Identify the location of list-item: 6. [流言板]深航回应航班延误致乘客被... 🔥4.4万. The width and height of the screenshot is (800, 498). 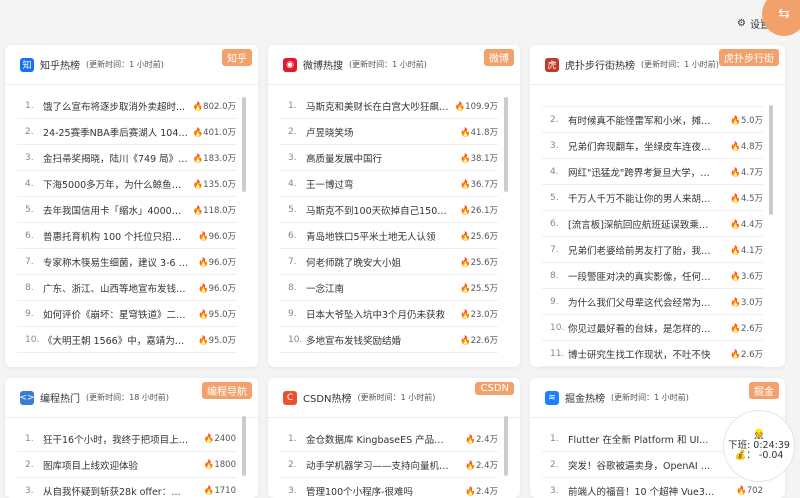
(652, 224).